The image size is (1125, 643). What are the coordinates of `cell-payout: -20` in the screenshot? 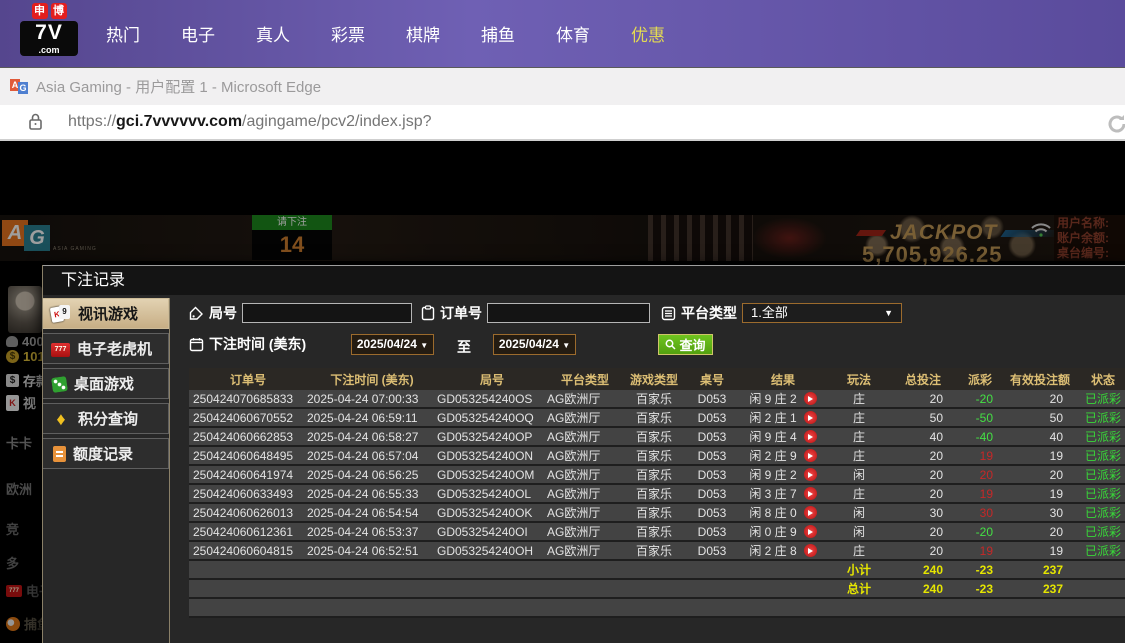 It's located at (984, 398).